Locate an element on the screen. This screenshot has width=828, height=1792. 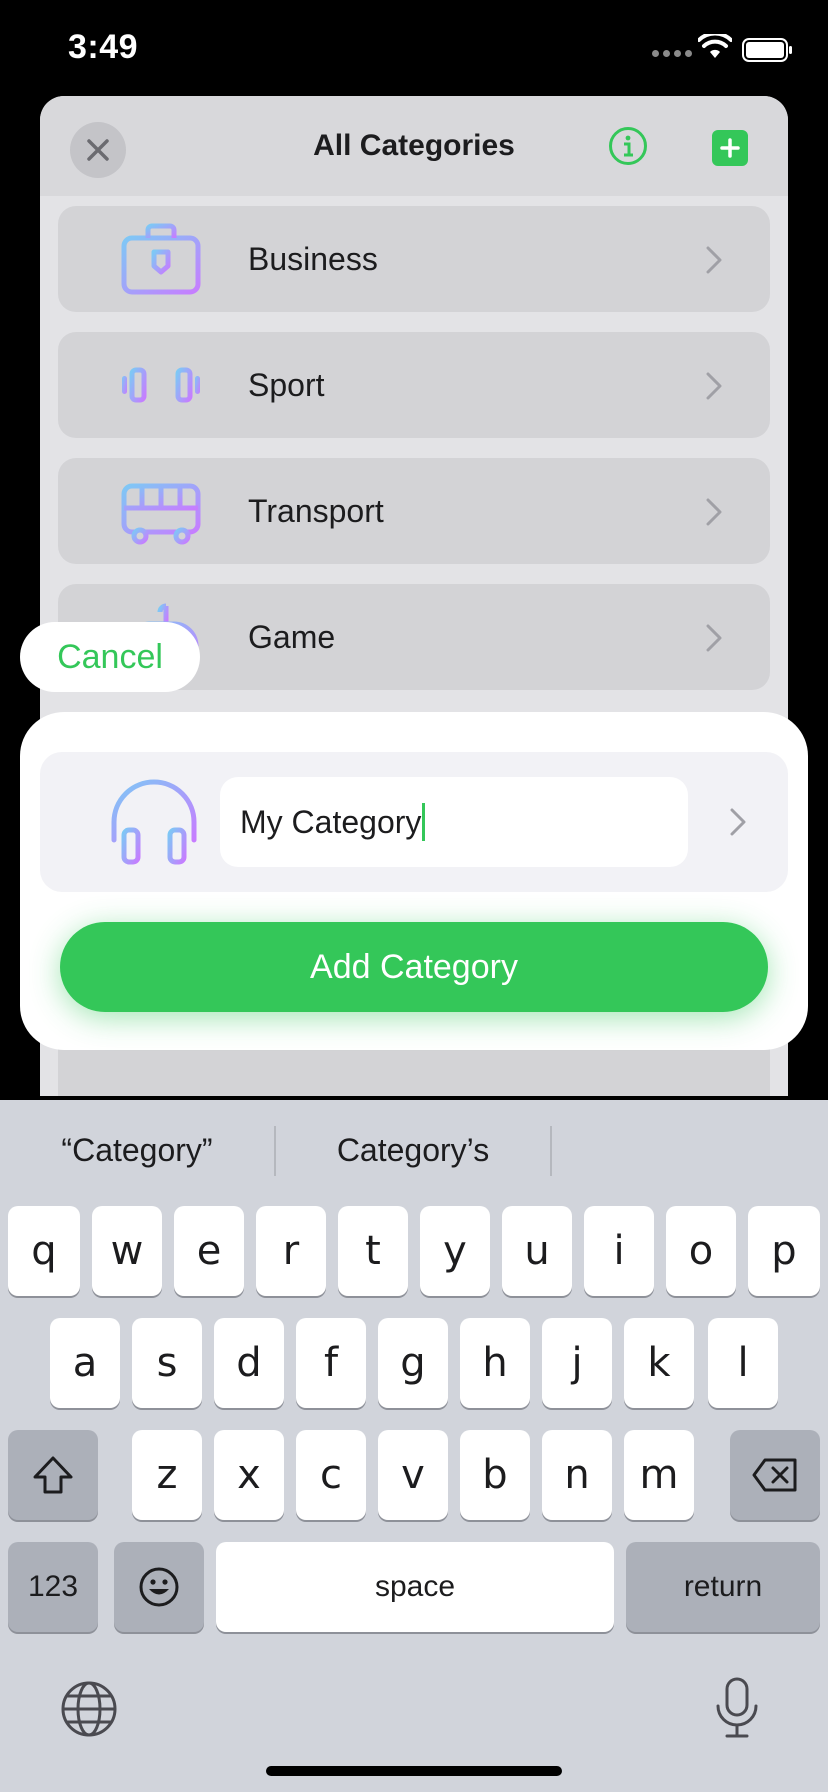
key-z: z is located at coordinates (167, 1475).